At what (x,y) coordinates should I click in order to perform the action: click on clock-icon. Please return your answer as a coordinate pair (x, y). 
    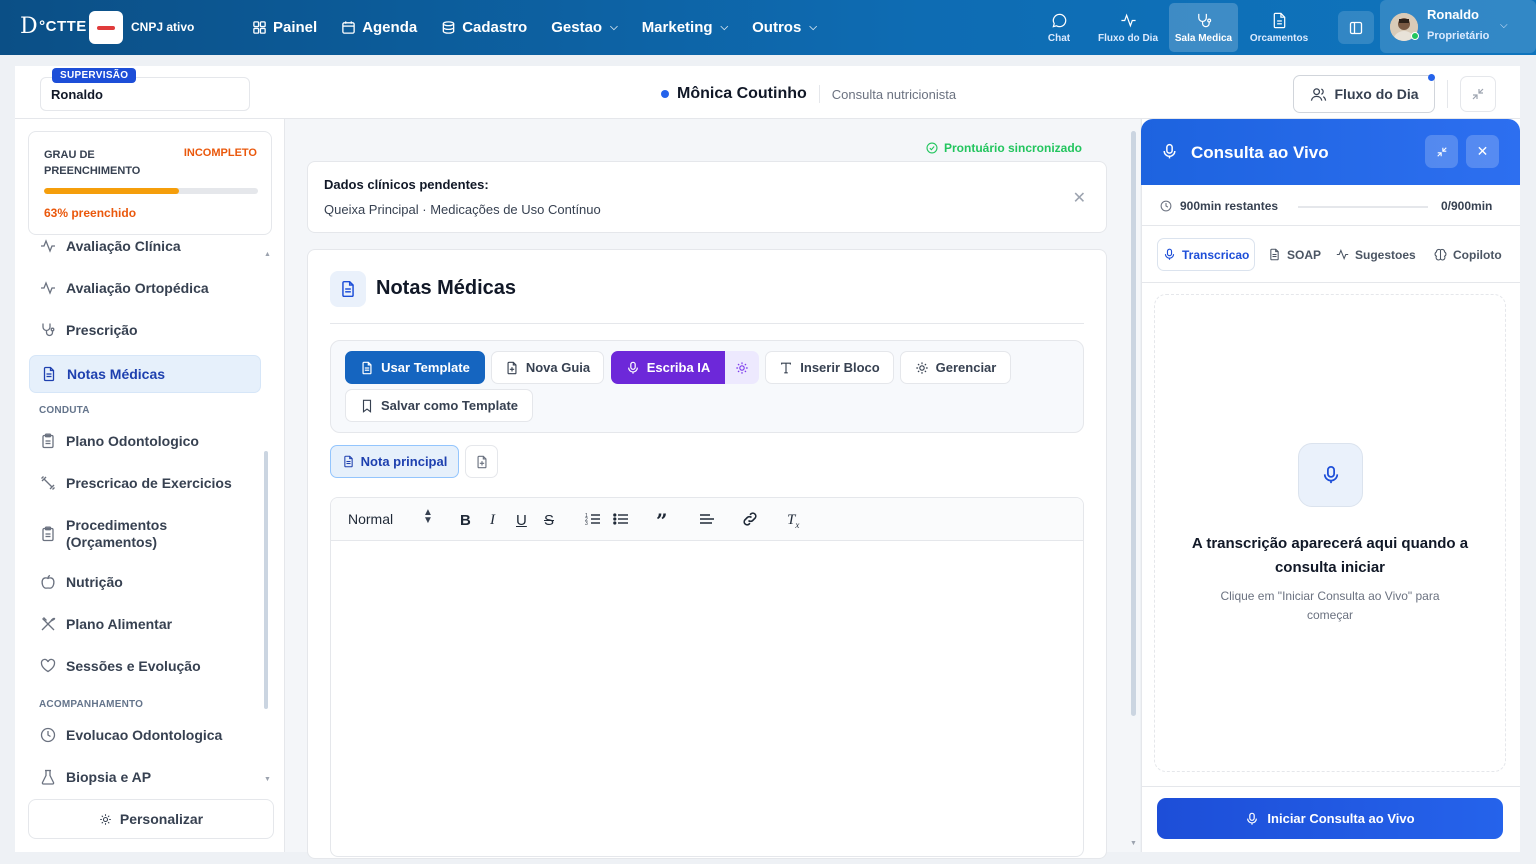
    Looking at the image, I should click on (48, 735).